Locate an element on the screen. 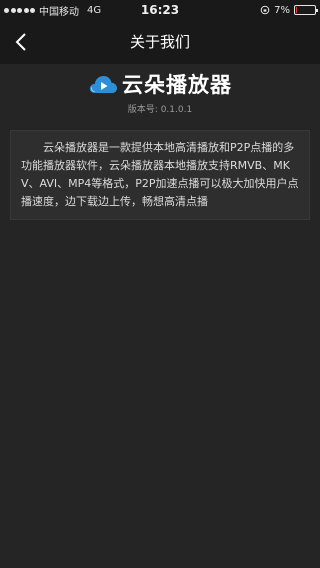 The width and height of the screenshot is (320, 568). app-logo: 云朵播放器 is located at coordinates (160, 84).